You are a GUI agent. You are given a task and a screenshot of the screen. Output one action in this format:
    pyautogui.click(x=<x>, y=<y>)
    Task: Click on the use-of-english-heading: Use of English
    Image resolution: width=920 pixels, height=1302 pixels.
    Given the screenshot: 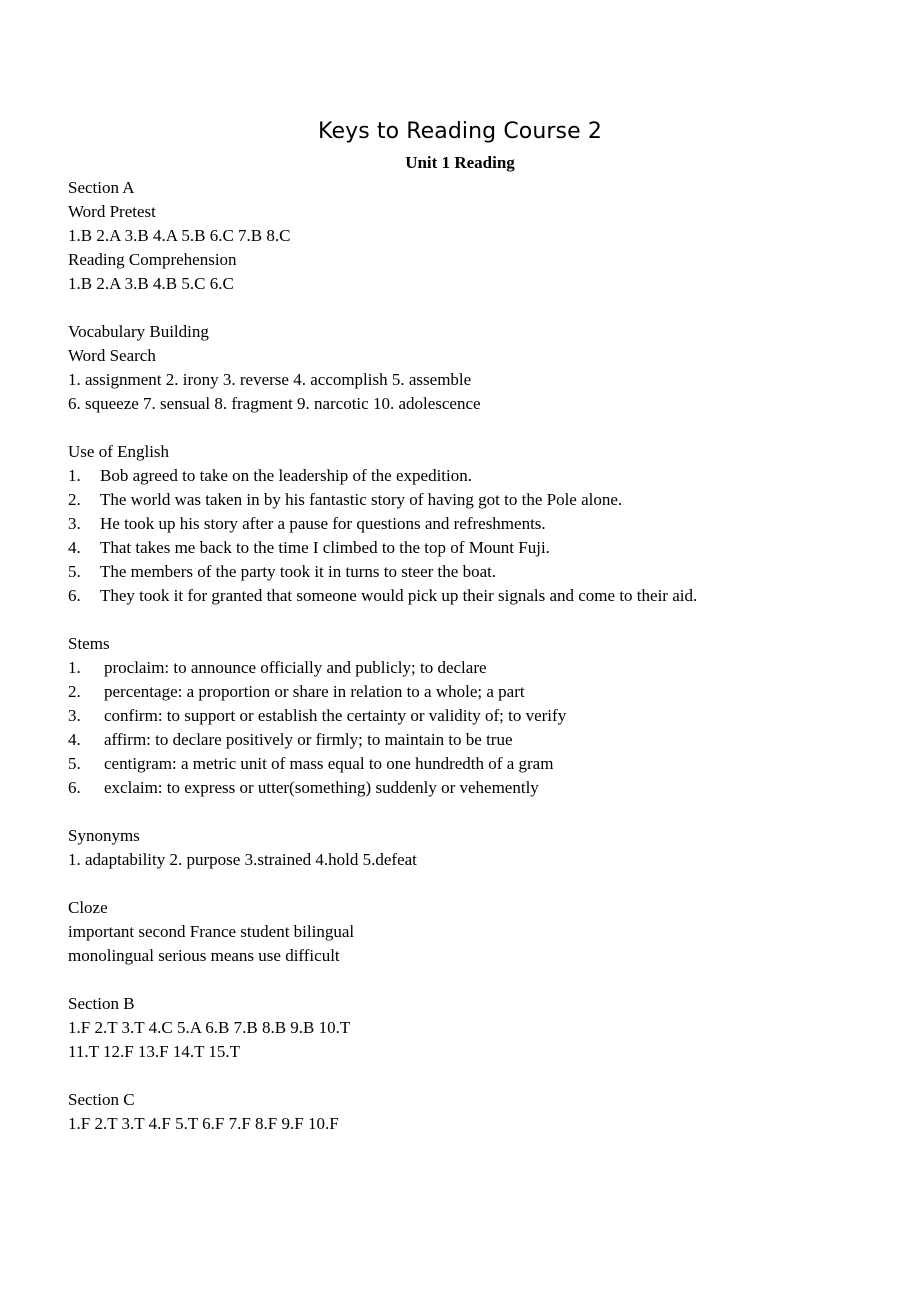 What is the action you would take?
    pyautogui.click(x=119, y=451)
    